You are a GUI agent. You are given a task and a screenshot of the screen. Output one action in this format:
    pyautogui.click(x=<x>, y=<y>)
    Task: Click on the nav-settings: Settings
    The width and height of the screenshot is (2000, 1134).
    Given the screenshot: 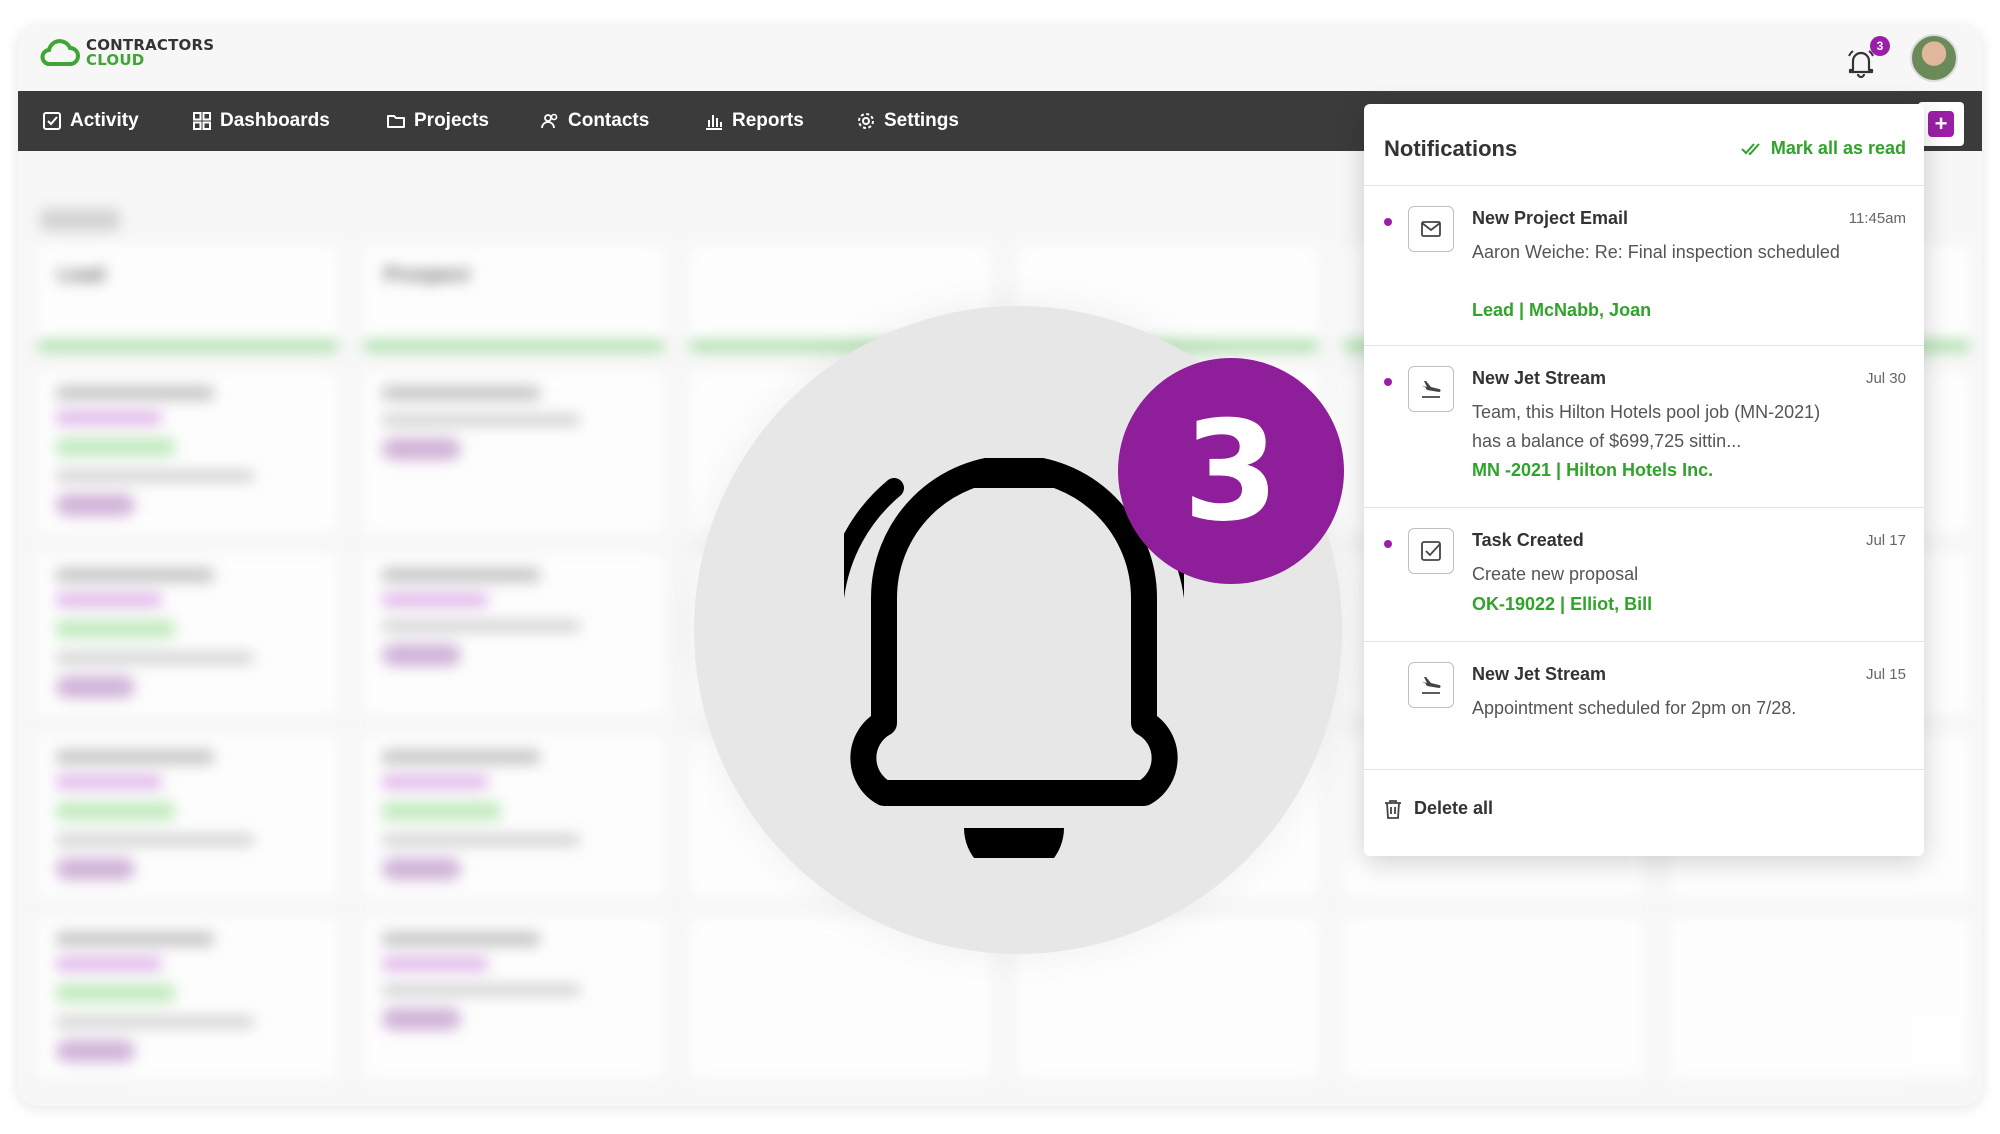 What is the action you would take?
    pyautogui.click(x=907, y=121)
    